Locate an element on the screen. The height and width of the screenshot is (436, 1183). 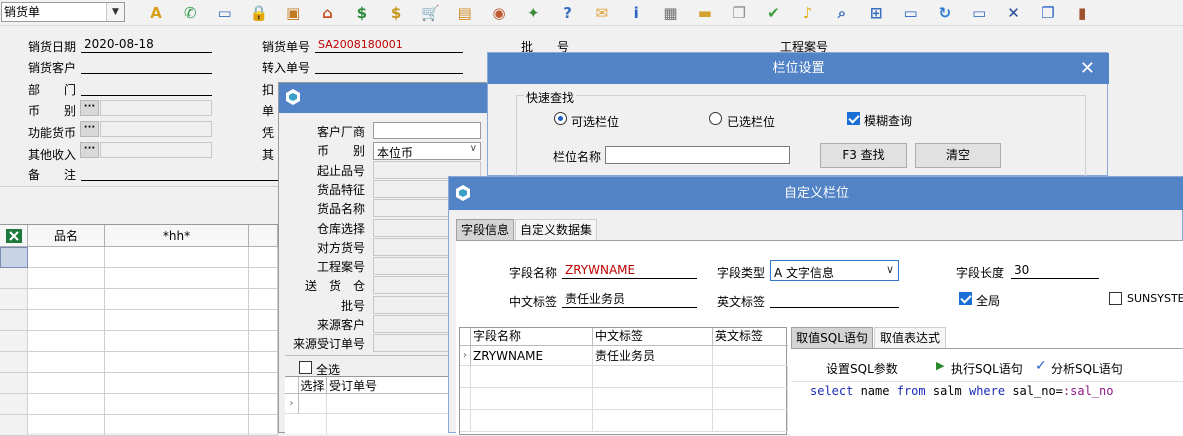
set-sql-params-button: 设置SQL参数 is located at coordinates (862, 368).